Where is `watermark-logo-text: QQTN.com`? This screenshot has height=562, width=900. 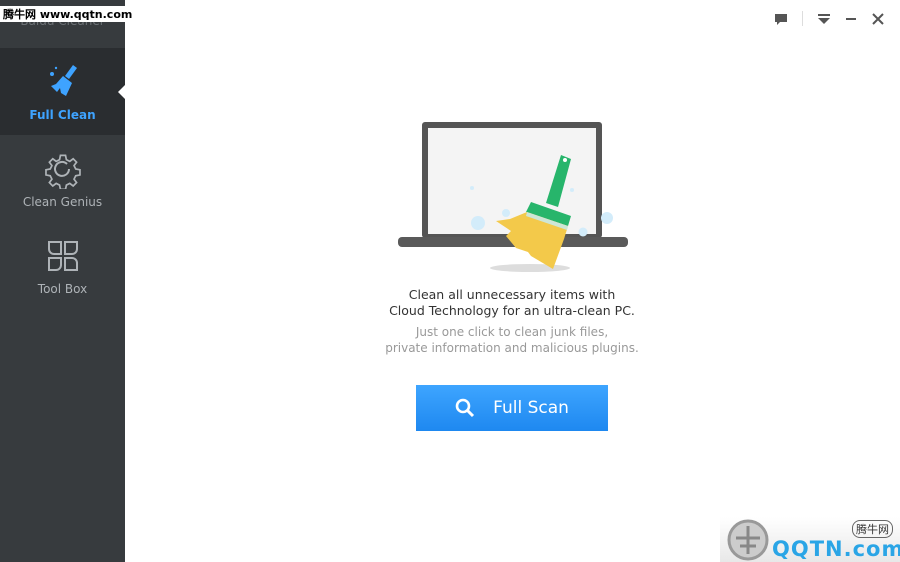
watermark-logo-text: QQTN.com is located at coordinates (836, 549).